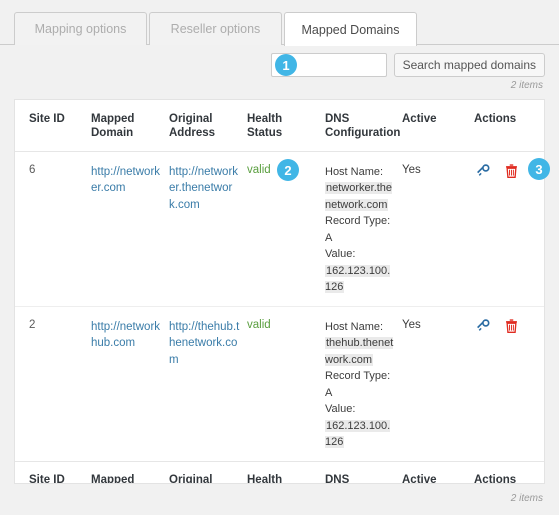 The width and height of the screenshot is (559, 515). What do you see at coordinates (286, 125) in the screenshot?
I see `column-header-health-status: Health Status` at bounding box center [286, 125].